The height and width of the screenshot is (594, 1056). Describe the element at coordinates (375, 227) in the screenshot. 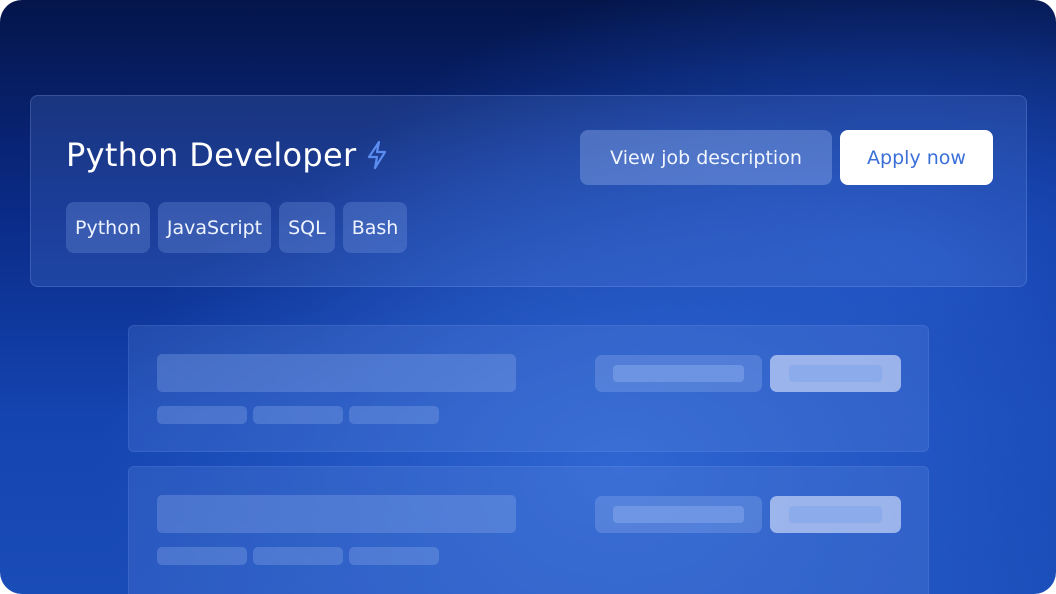

I see `skill-tag: Bash` at that location.